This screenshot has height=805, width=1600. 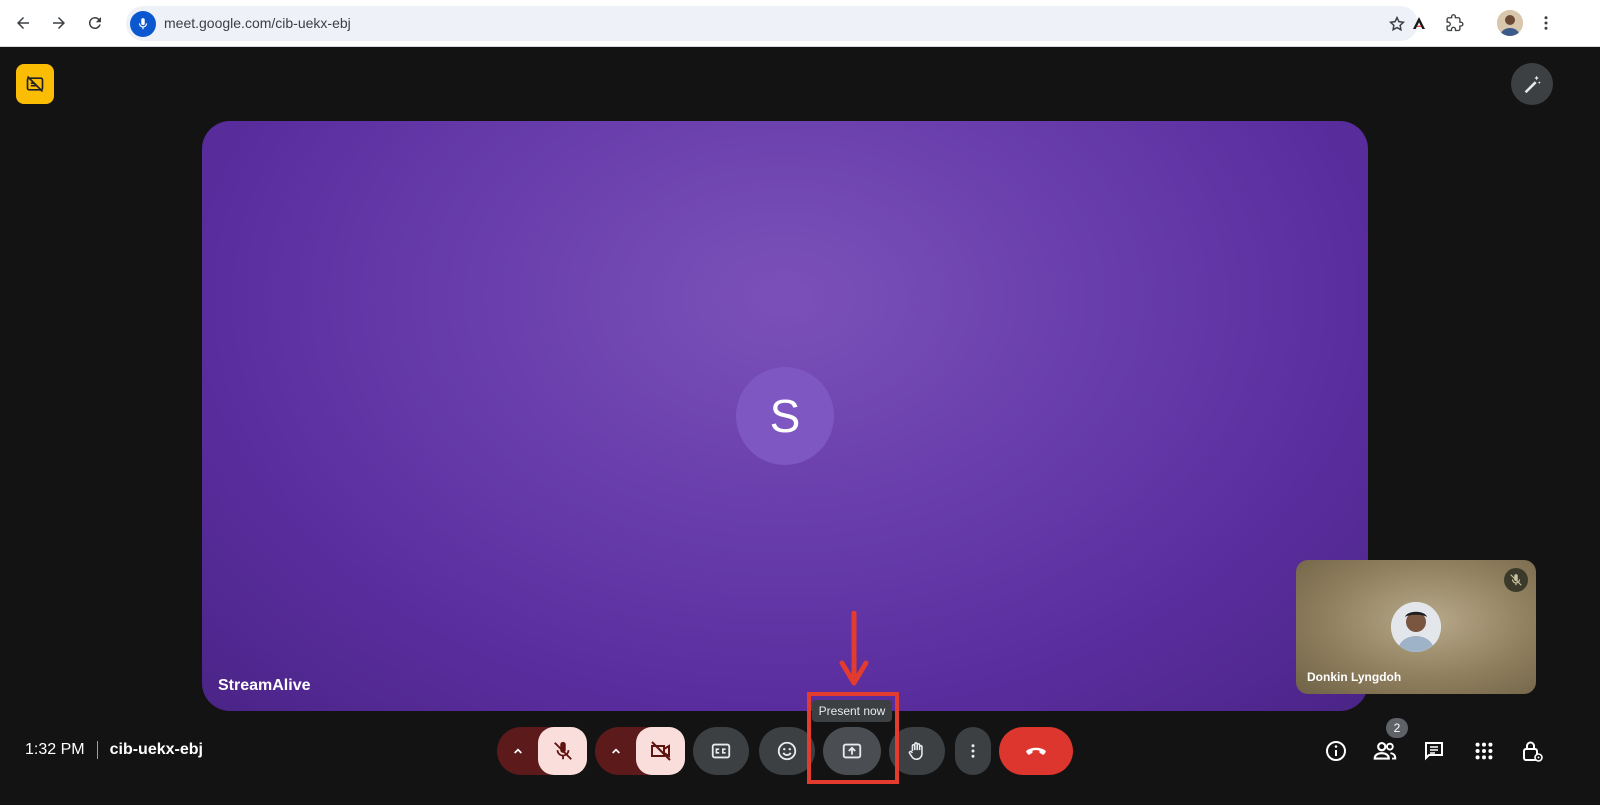 I want to click on hang-up-icon, so click(x=1036, y=751).